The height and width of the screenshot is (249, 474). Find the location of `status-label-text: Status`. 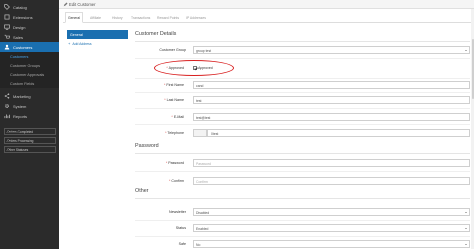

status-label-text: Status is located at coordinates (180, 228).